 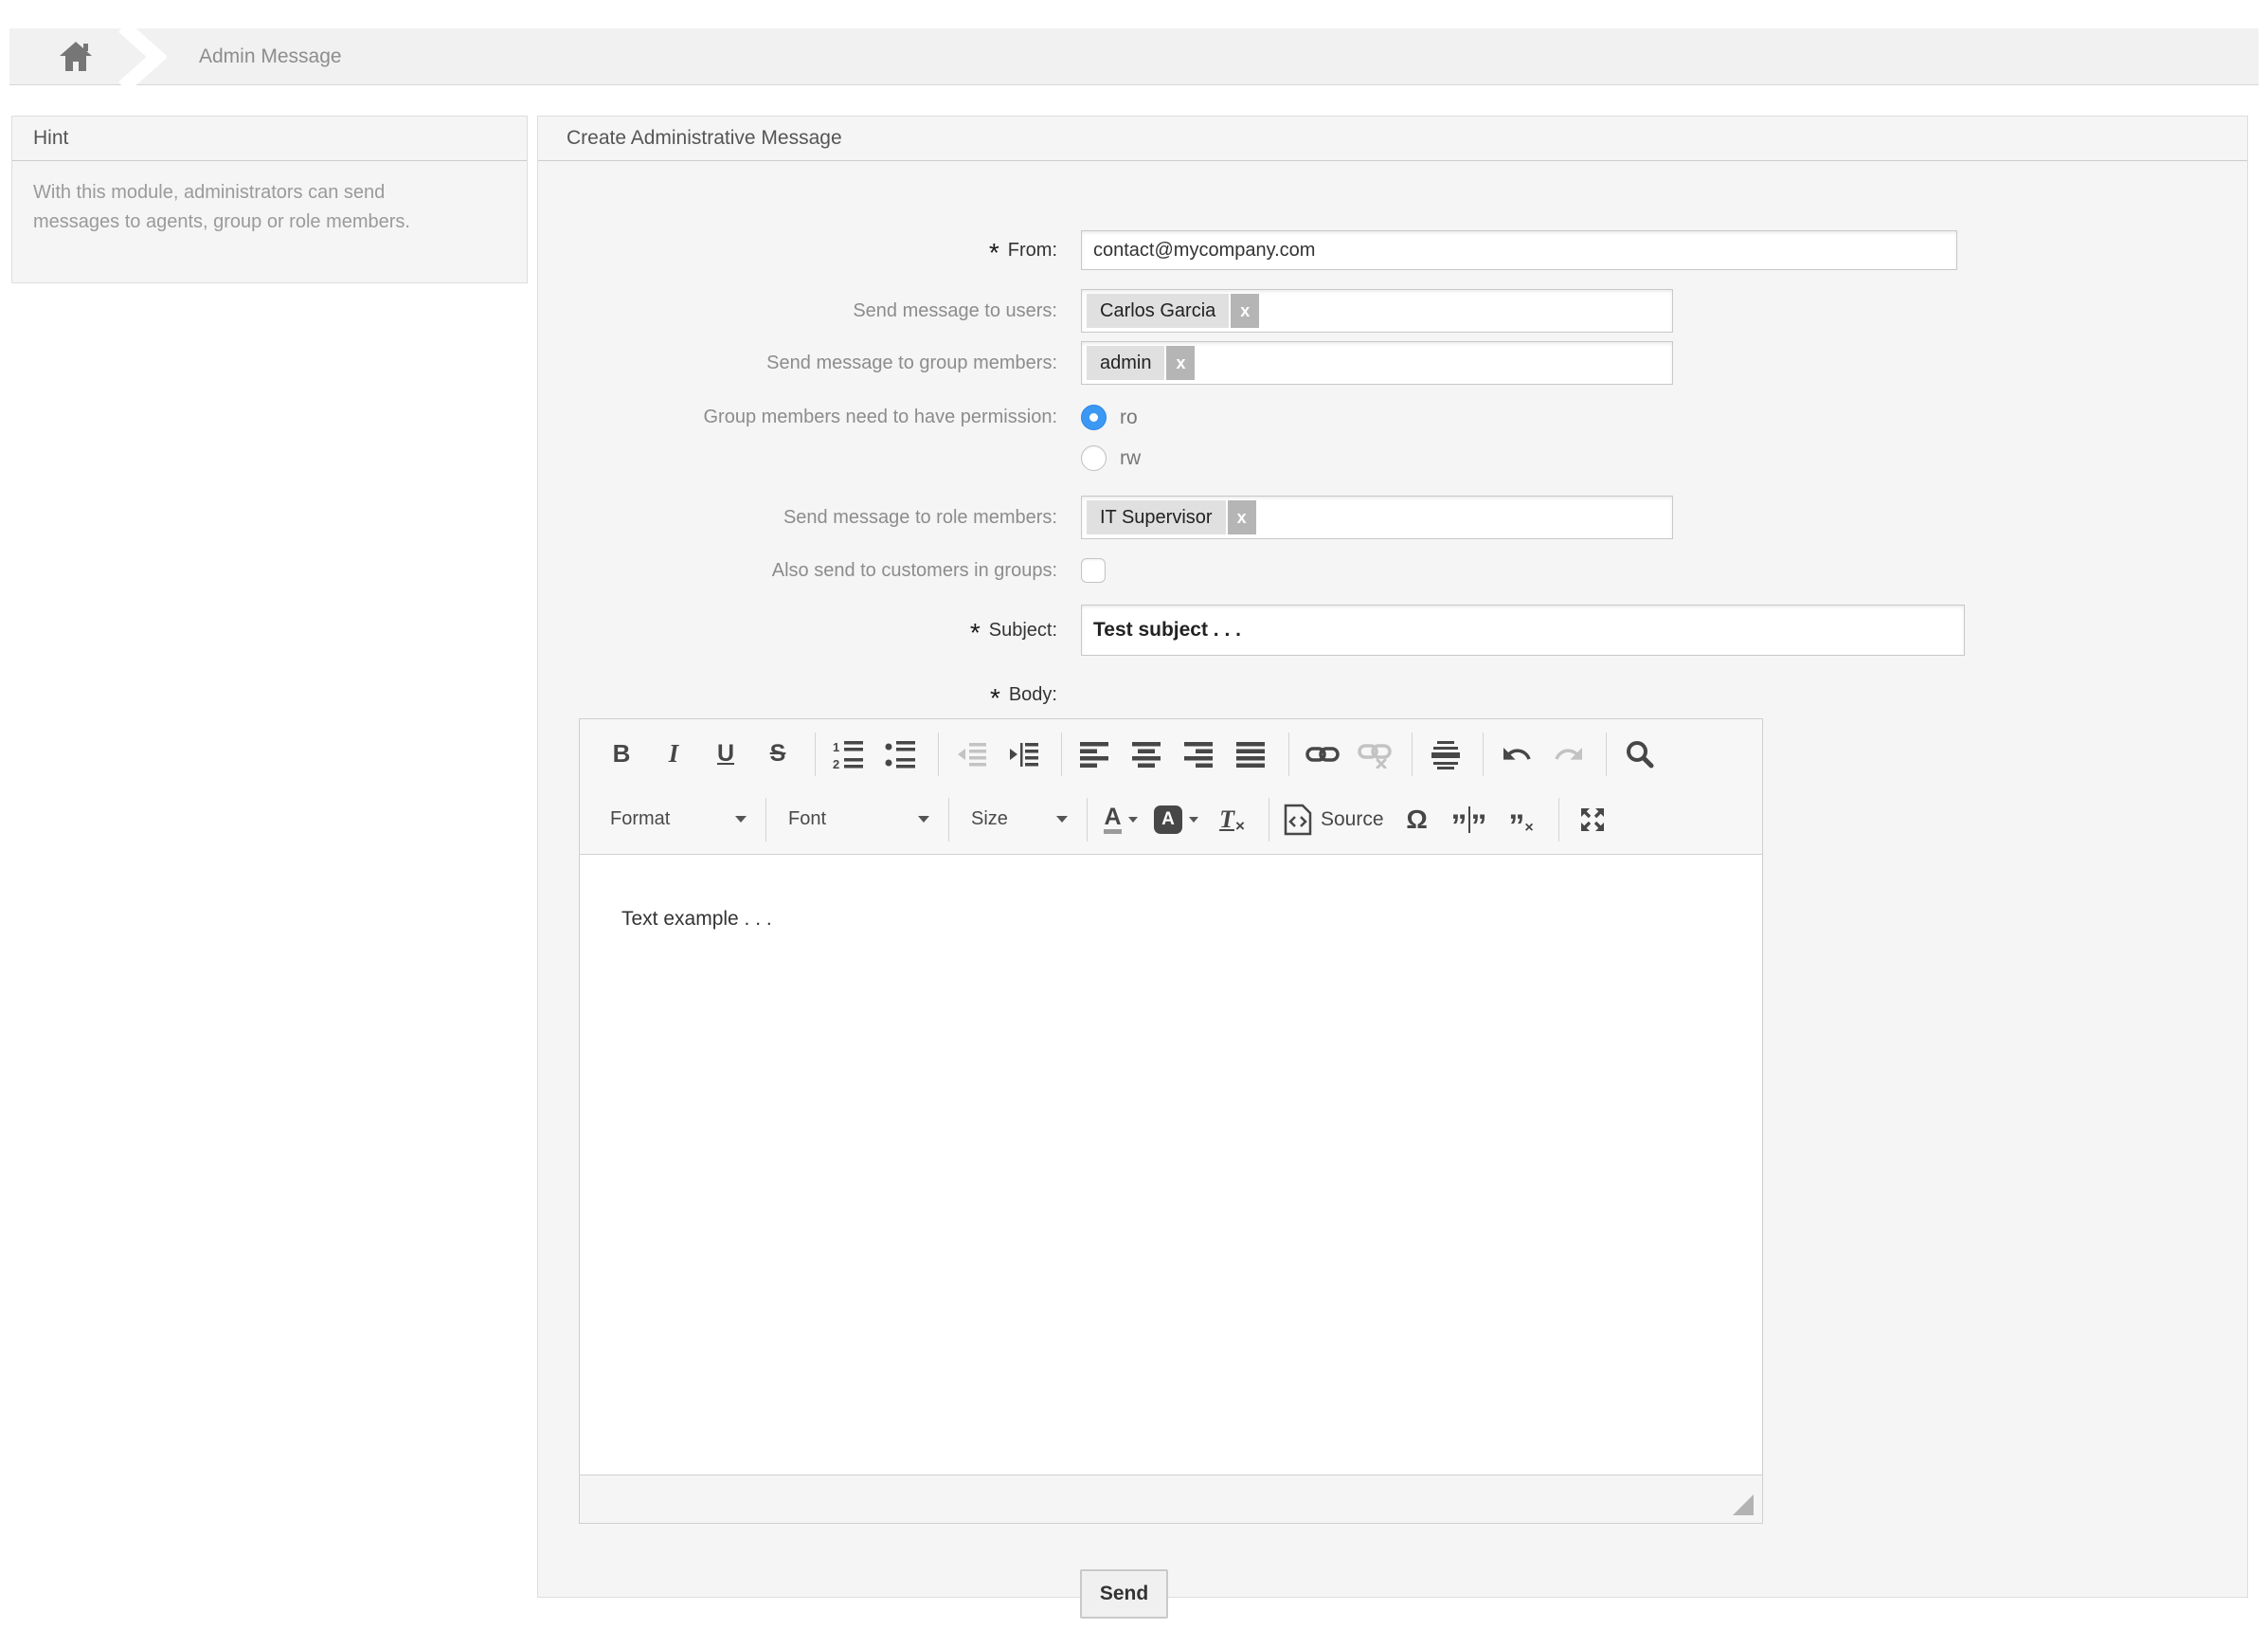 I want to click on bulleted-list-icon, so click(x=900, y=754).